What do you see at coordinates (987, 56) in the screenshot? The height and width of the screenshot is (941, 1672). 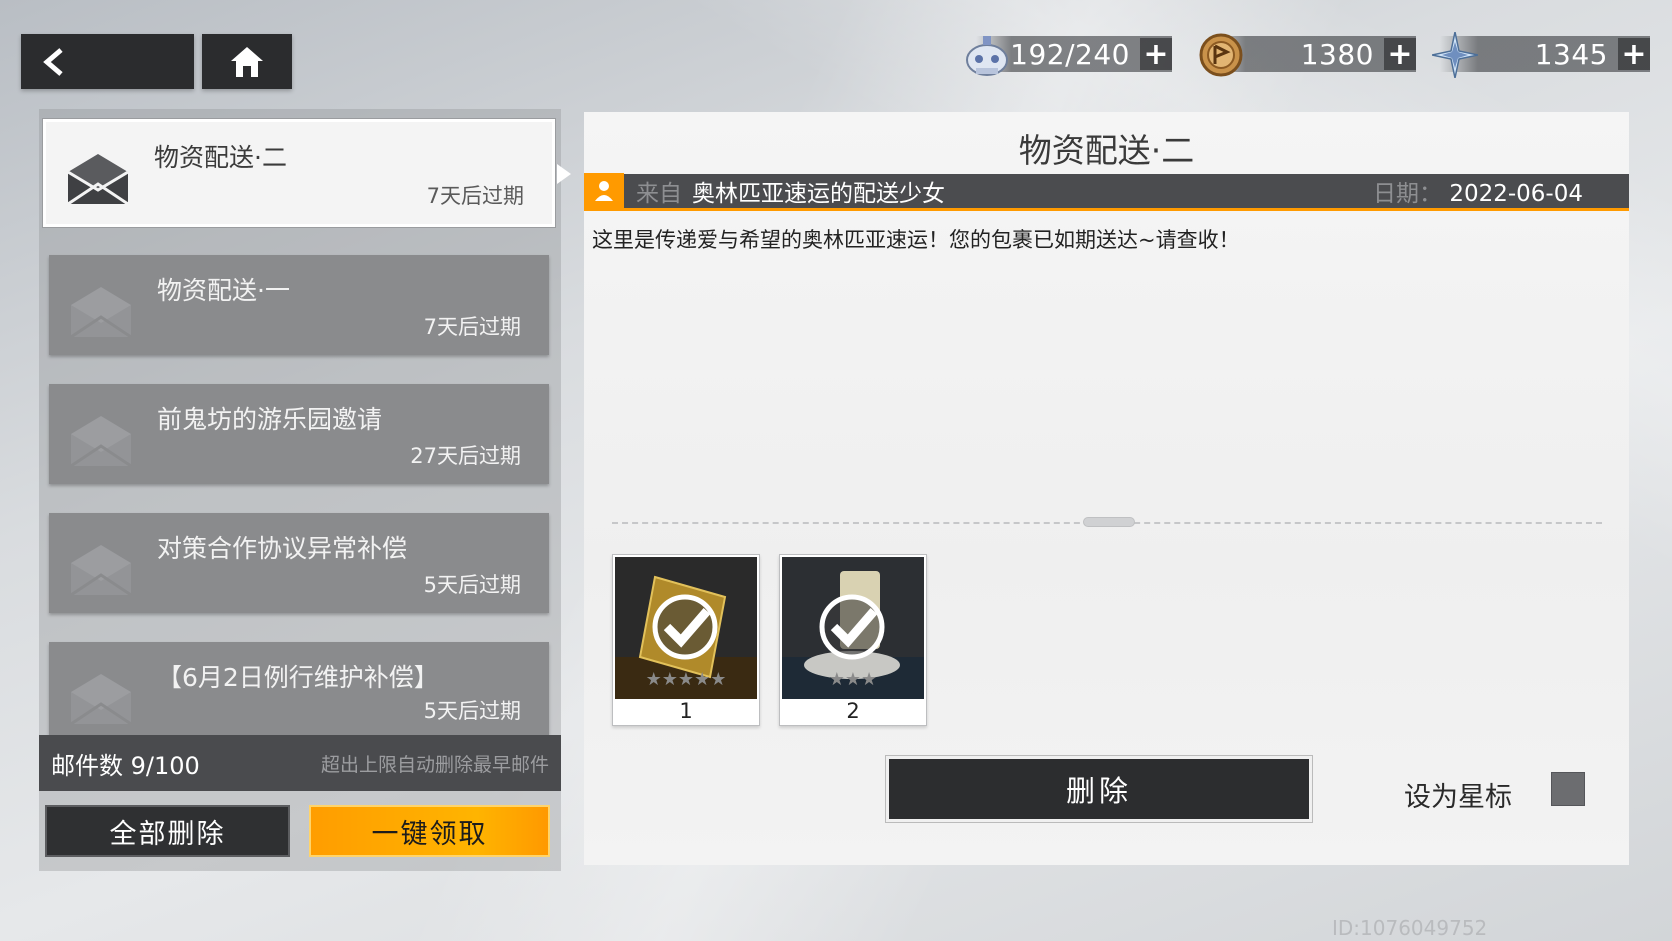 I see `robot-stamina-icon` at bounding box center [987, 56].